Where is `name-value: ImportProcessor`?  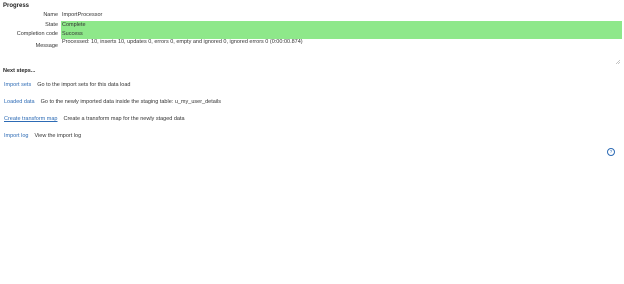 name-value: ImportProcessor is located at coordinates (82, 15).